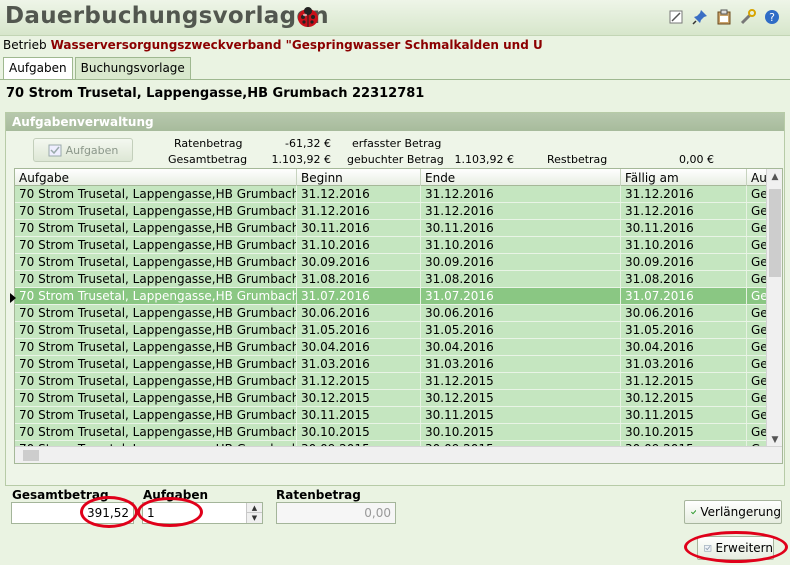  Describe the element at coordinates (521, 262) in the screenshot. I see `cell-ende: 30.09.2016` at that location.